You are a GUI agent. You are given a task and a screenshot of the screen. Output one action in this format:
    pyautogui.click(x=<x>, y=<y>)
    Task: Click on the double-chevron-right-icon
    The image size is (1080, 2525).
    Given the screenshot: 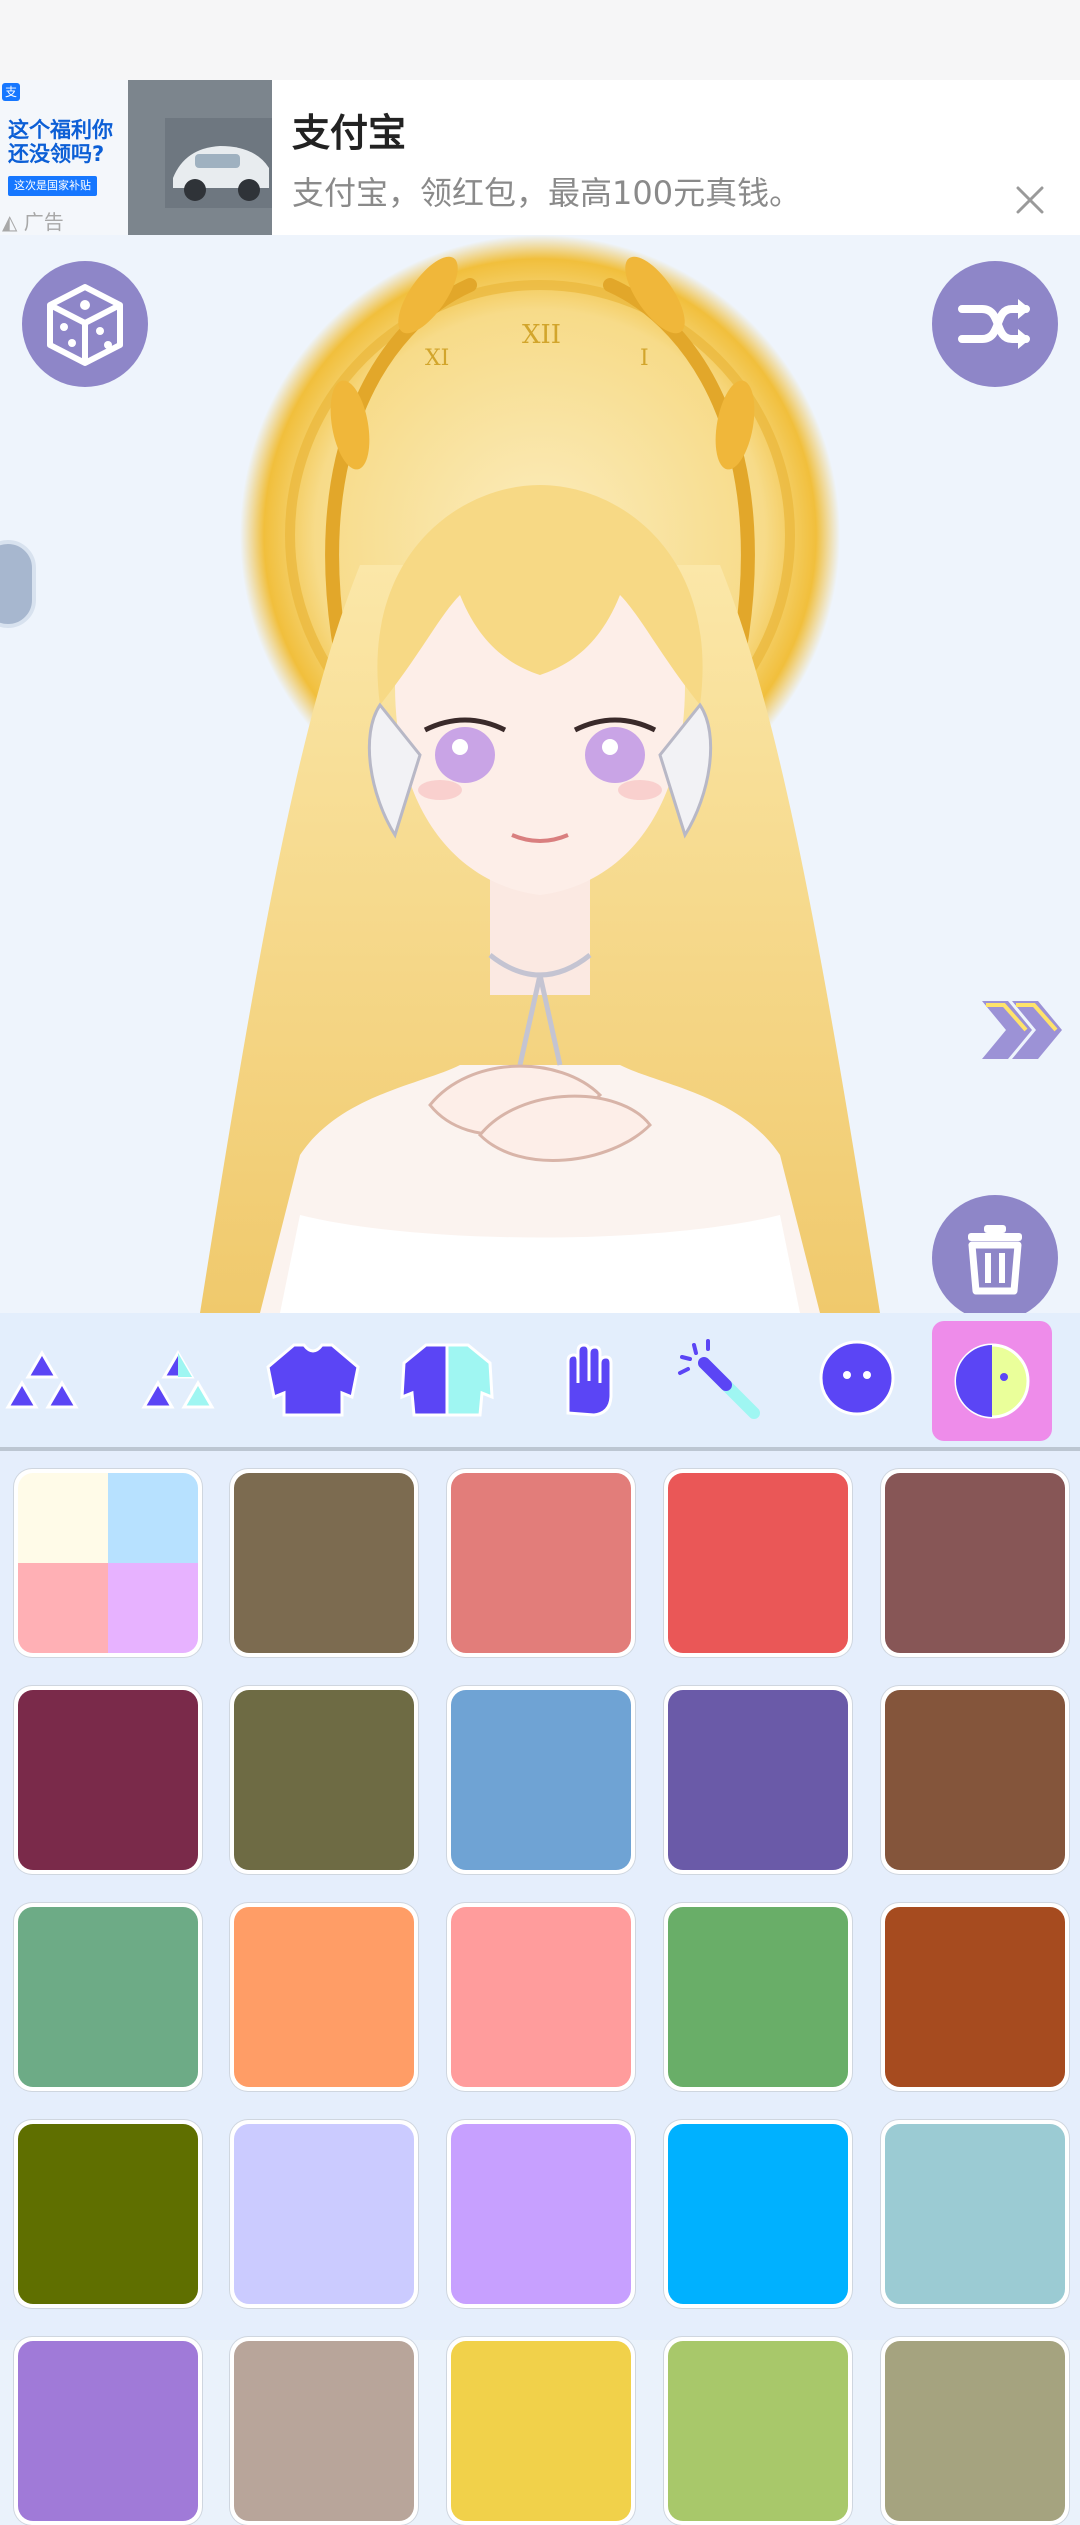 What is the action you would take?
    pyautogui.click(x=1023, y=1030)
    